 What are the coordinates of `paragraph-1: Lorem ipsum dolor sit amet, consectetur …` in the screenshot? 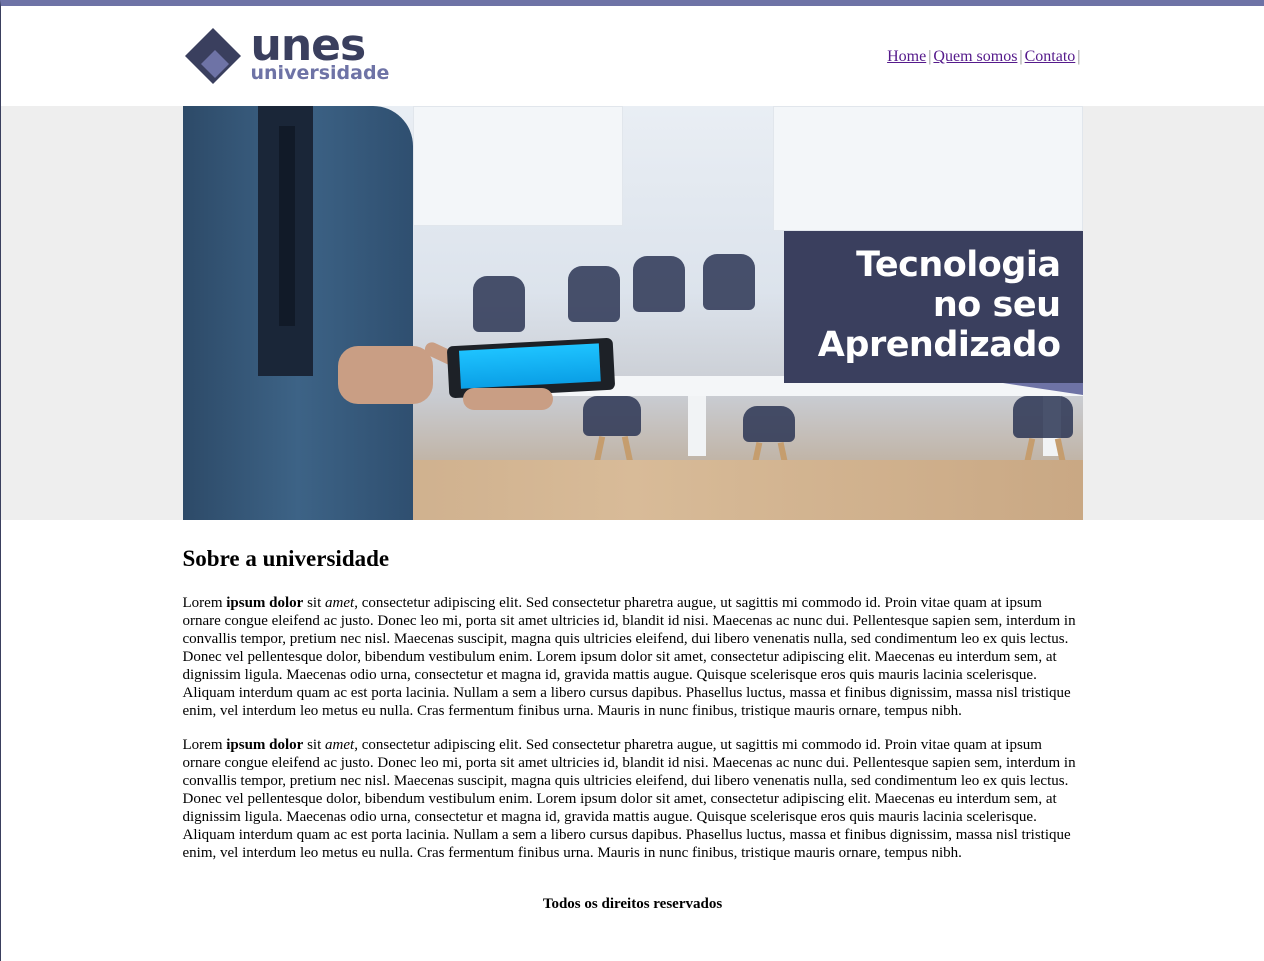 It's located at (633, 657).